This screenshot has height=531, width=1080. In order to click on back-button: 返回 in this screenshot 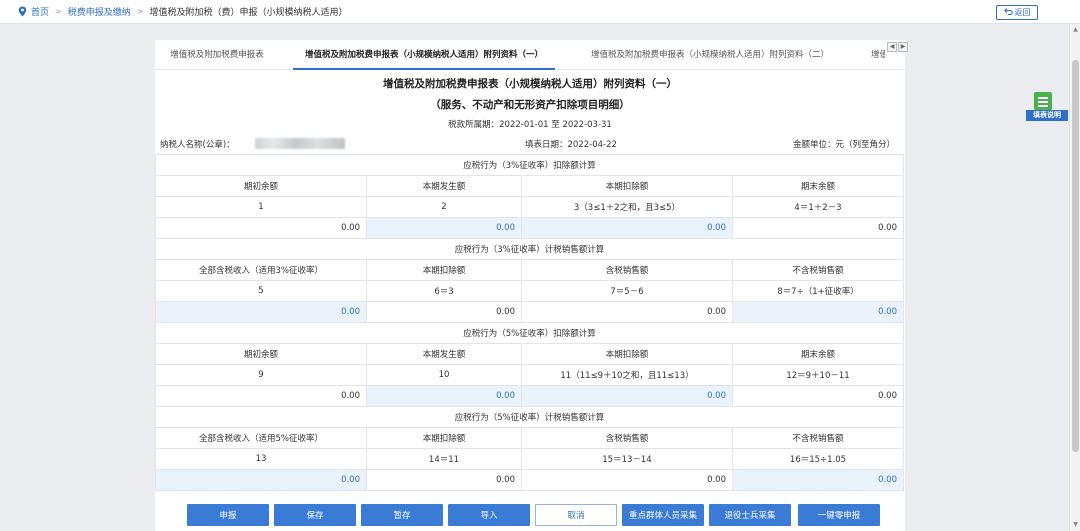, I will do `click(1017, 12)`.